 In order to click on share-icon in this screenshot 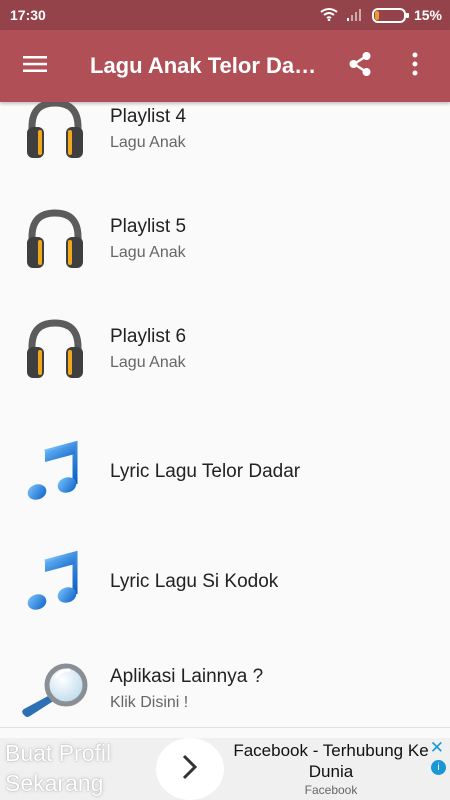, I will do `click(360, 66)`.